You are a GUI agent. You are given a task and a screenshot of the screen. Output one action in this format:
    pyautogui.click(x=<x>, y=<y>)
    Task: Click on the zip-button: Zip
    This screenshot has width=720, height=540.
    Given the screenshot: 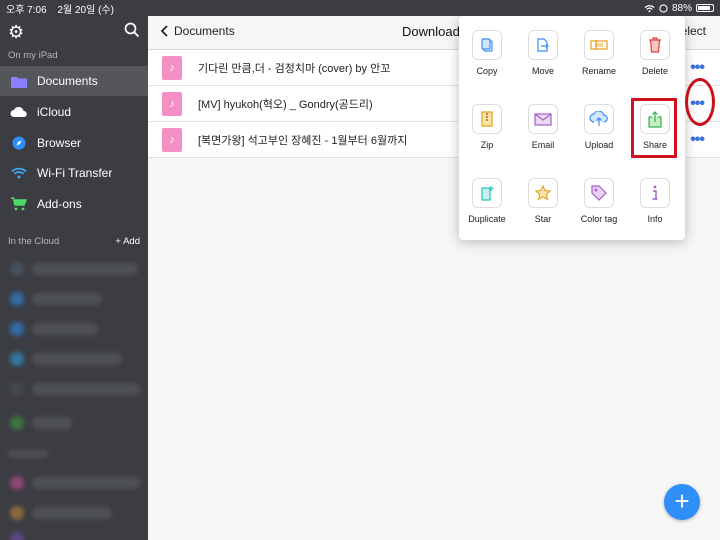 What is the action you would take?
    pyautogui.click(x=487, y=134)
    